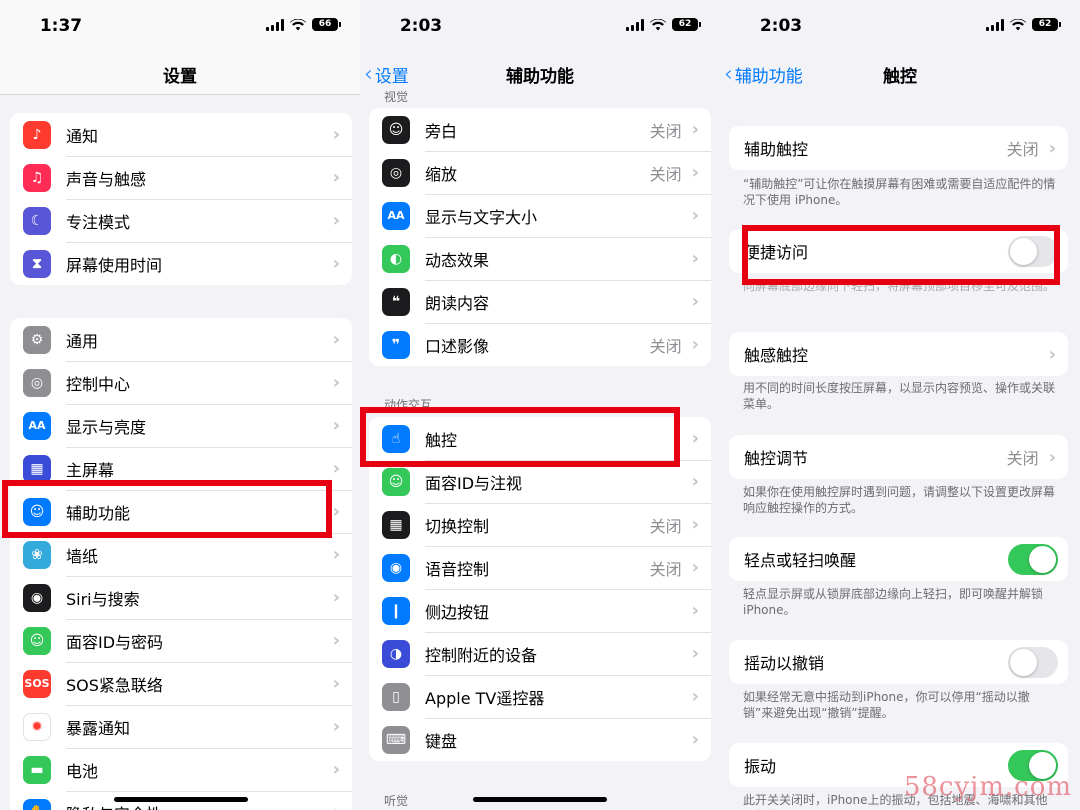  I want to click on nav-bar: ‹ 设置 辅助功能, so click(540, 73).